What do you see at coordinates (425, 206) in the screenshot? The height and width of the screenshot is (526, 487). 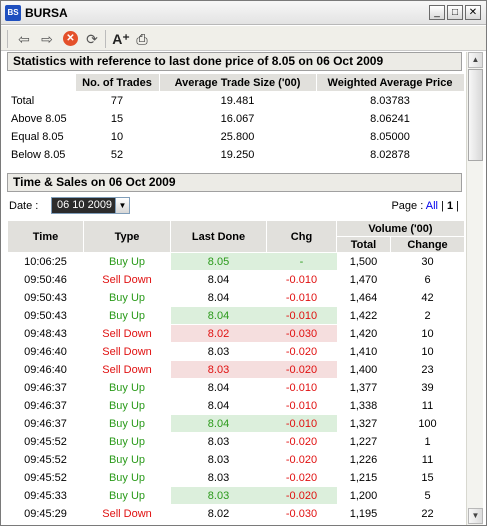 I see `pagination: Page : All | 1 |` at bounding box center [425, 206].